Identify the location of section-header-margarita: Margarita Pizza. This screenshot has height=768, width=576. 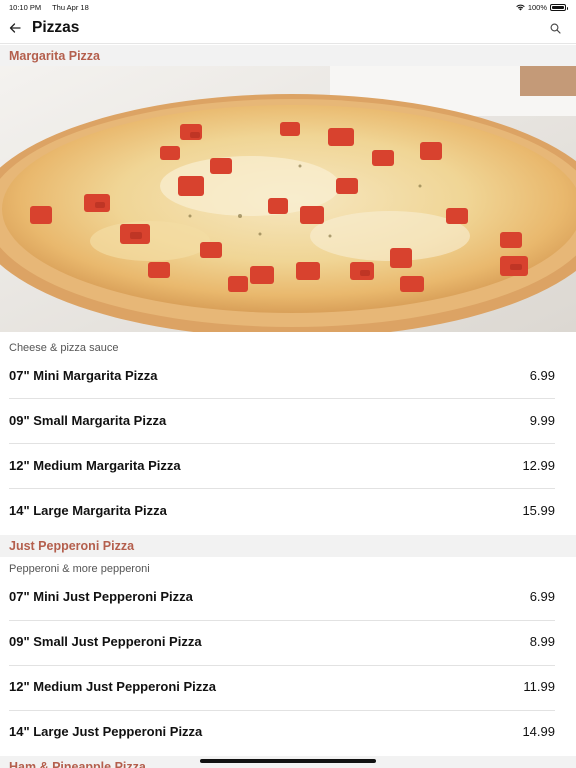
(288, 56).